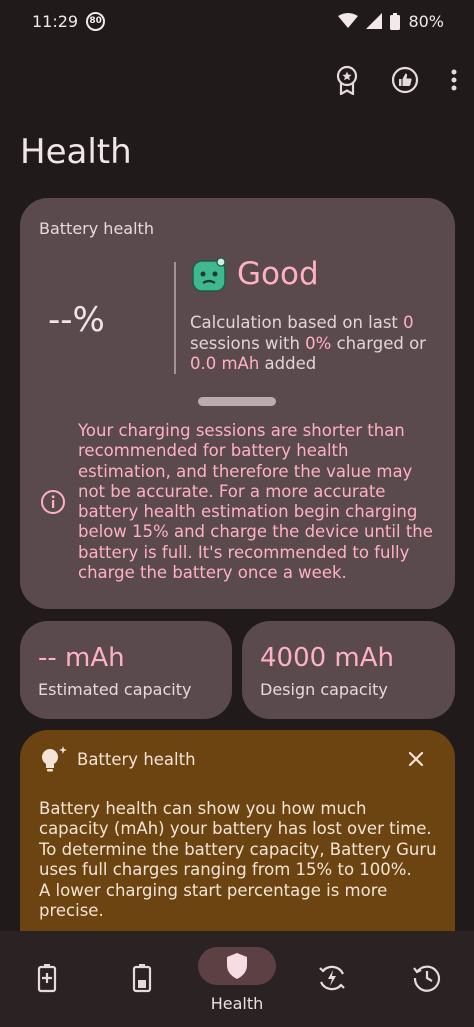  What do you see at coordinates (378, 343) in the screenshot?
I see `calc-mid2: charged or` at bounding box center [378, 343].